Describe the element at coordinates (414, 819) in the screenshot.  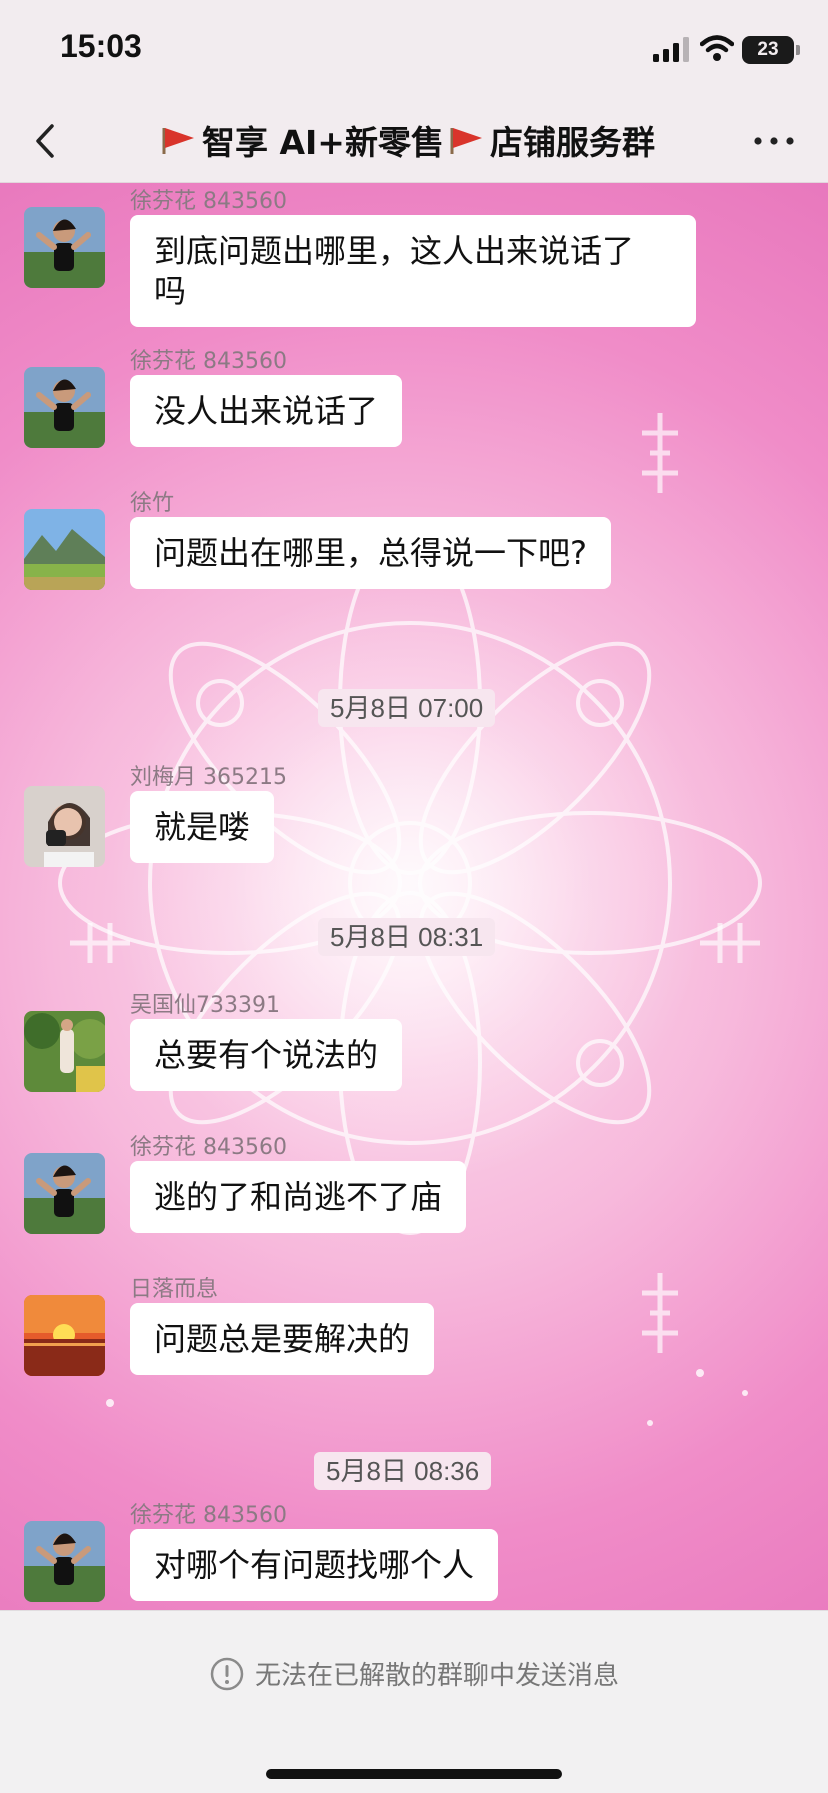
I see `message: 刘梅月 365215 就是喽` at that location.